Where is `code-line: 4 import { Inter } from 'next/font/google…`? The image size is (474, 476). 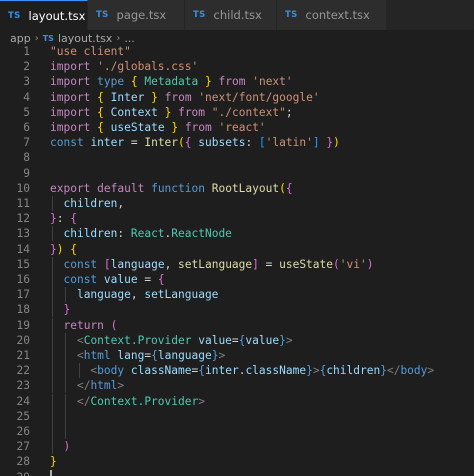
code-line: 4 import { Inter } from 'next/font/google… is located at coordinates (237, 97).